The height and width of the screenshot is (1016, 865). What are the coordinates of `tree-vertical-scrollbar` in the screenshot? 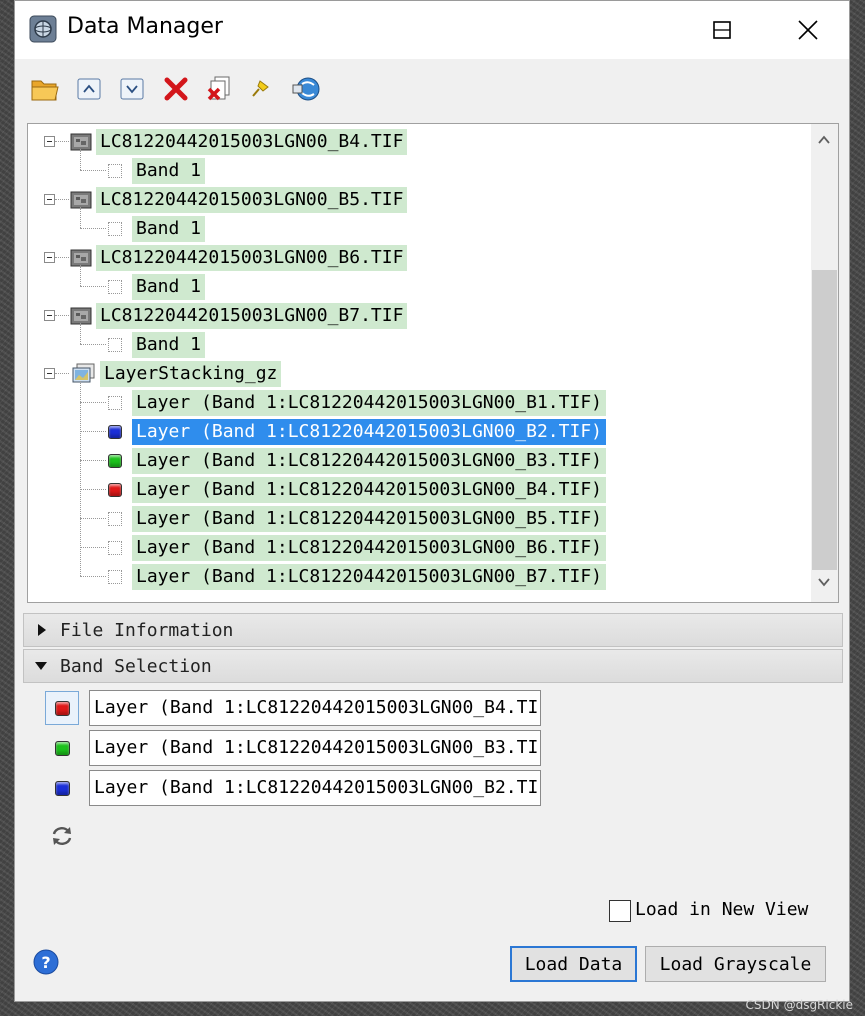 It's located at (824, 363).